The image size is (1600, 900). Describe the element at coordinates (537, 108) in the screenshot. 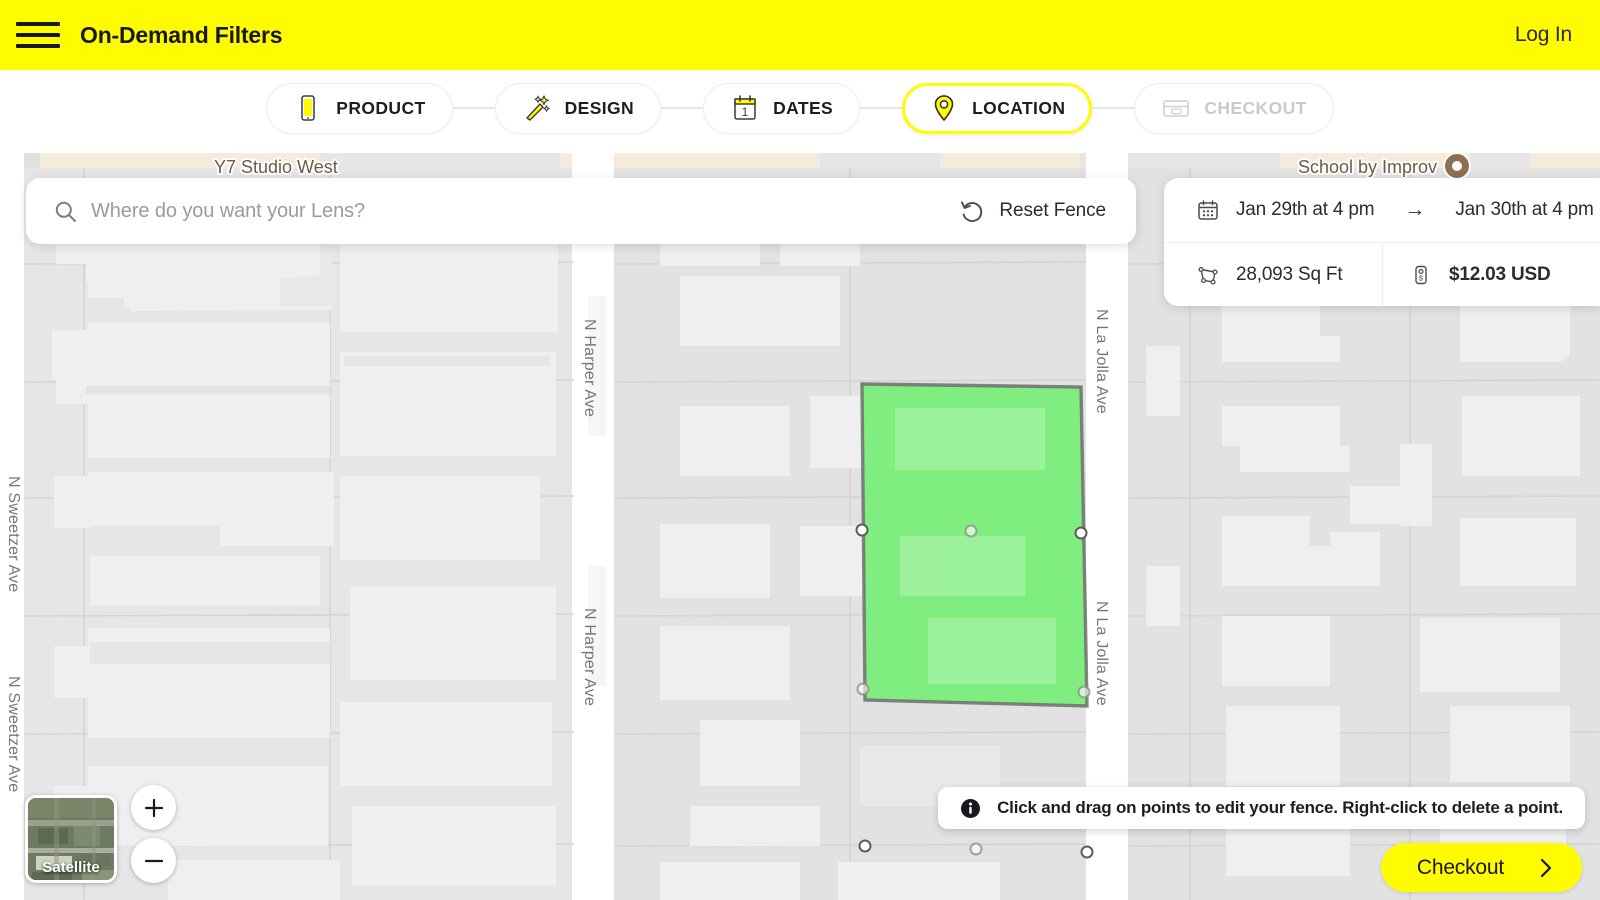

I see `magic-wand-icon` at that location.